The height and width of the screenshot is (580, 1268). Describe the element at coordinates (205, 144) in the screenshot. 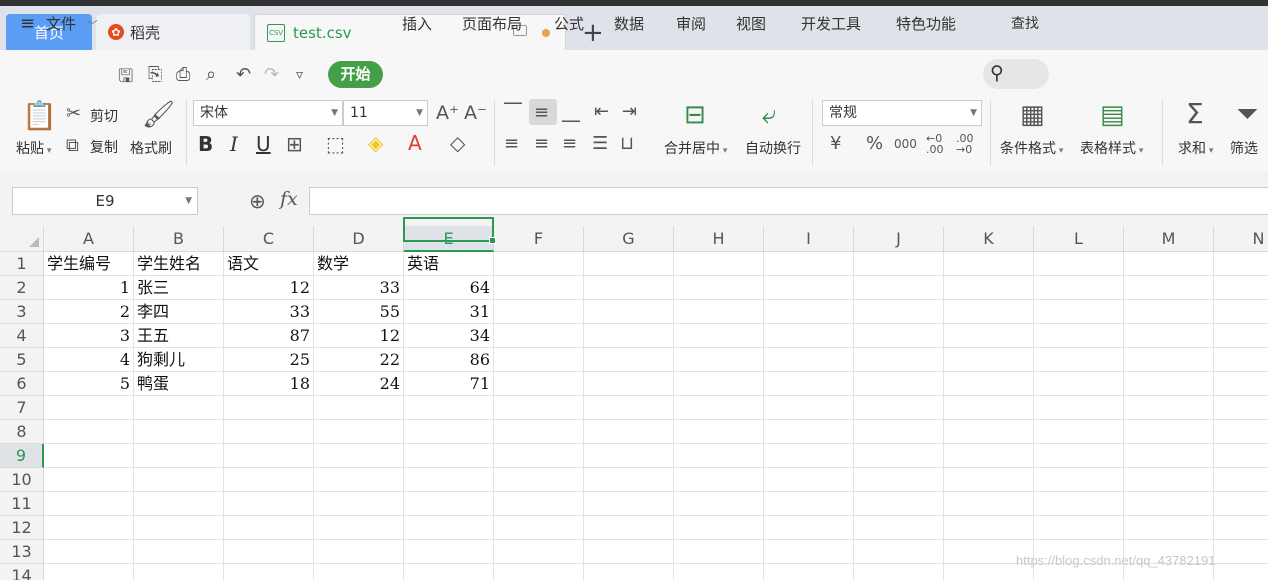

I see `bold-icon: B` at that location.